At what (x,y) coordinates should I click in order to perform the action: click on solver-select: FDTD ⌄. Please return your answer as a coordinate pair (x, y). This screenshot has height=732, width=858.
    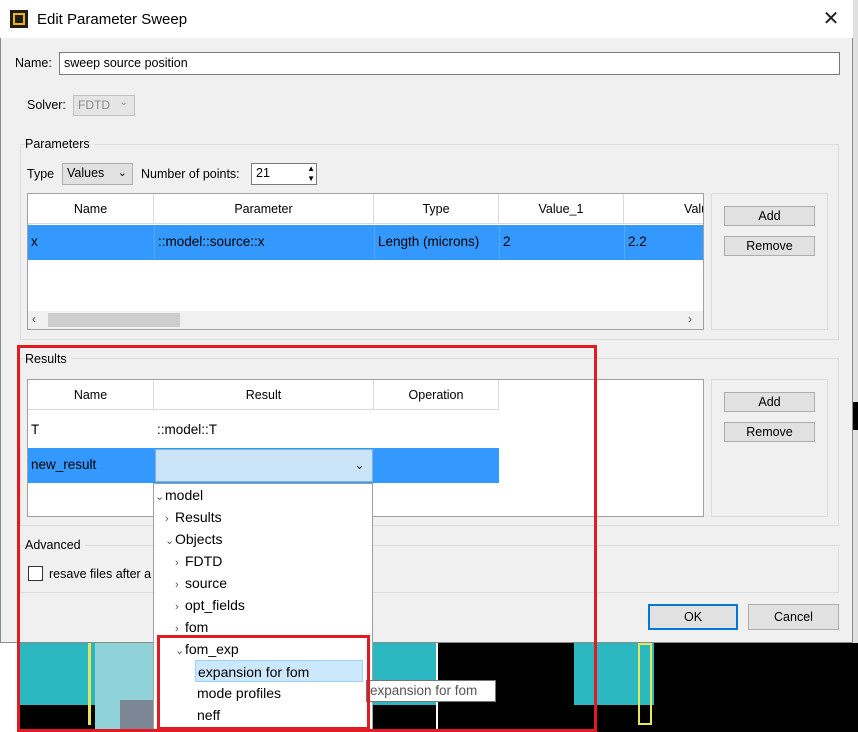
    Looking at the image, I should click on (104, 105).